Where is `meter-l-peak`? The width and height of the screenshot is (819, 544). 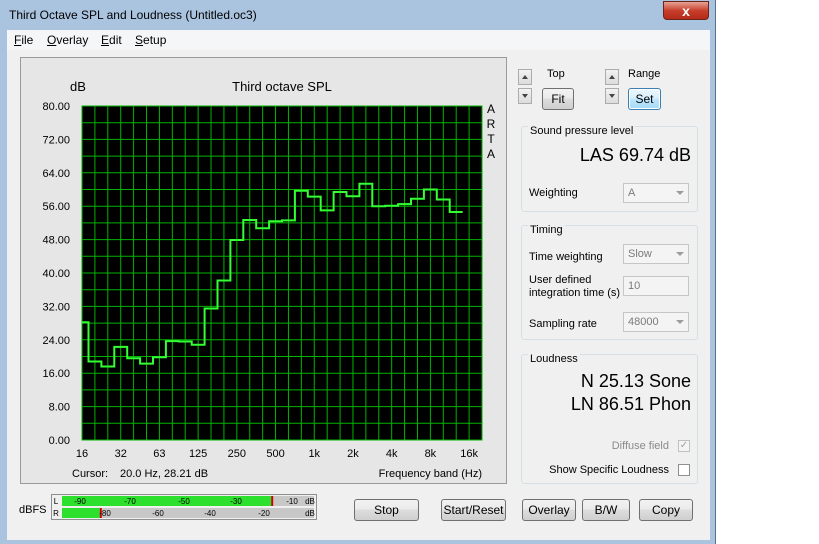 meter-l-peak is located at coordinates (272, 501).